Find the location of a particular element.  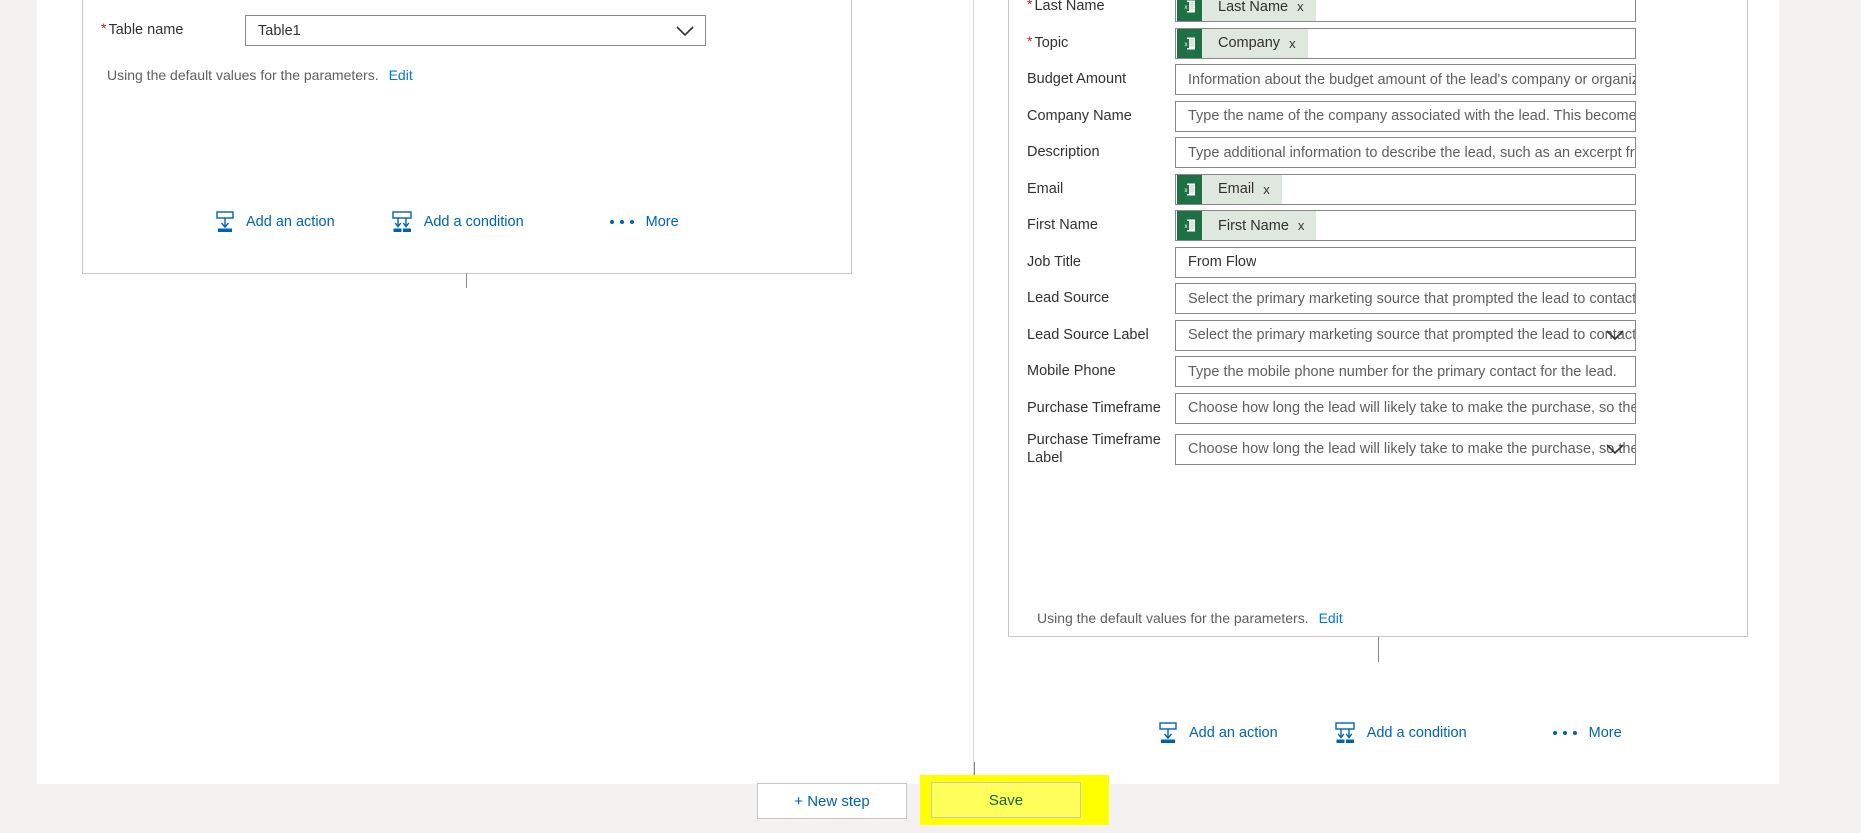

field-row: Job Title From Flow is located at coordinates (1379, 262).